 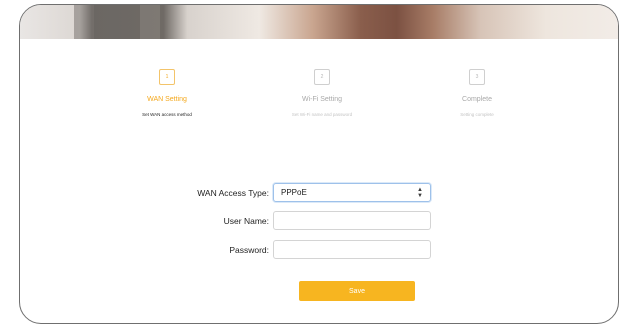 I want to click on wan-access-type-label: WAN Access Type:, so click(x=233, y=193).